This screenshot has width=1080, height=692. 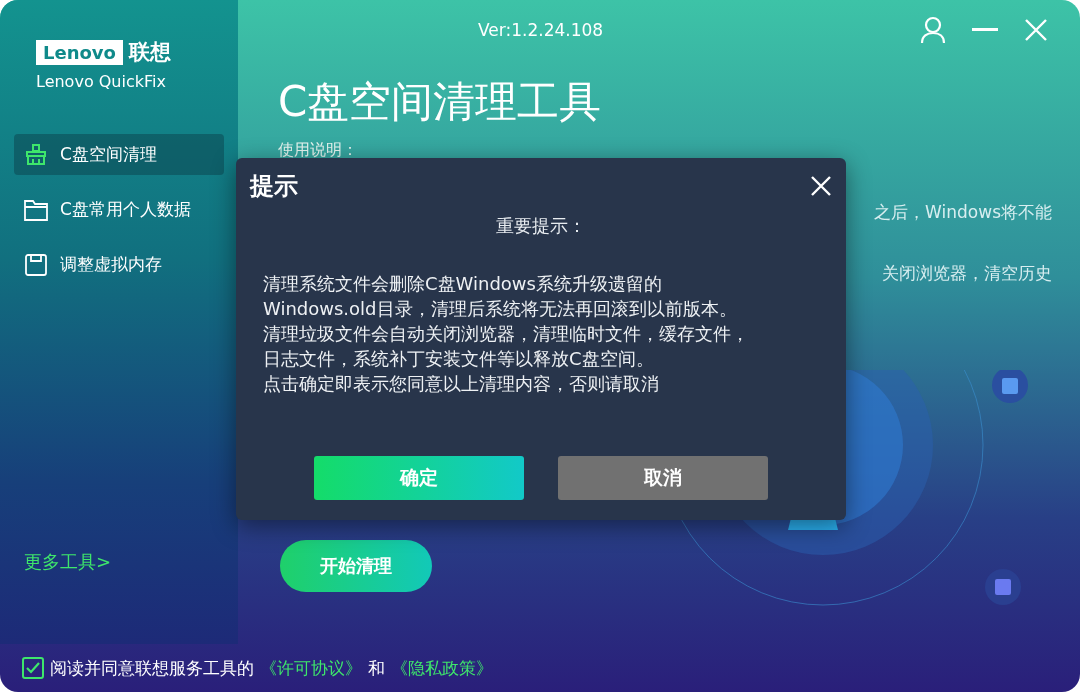 What do you see at coordinates (463, 283) in the screenshot?
I see `dialog-text: 清理系统文件会删除C盘Windows系统升级遗留的` at bounding box center [463, 283].